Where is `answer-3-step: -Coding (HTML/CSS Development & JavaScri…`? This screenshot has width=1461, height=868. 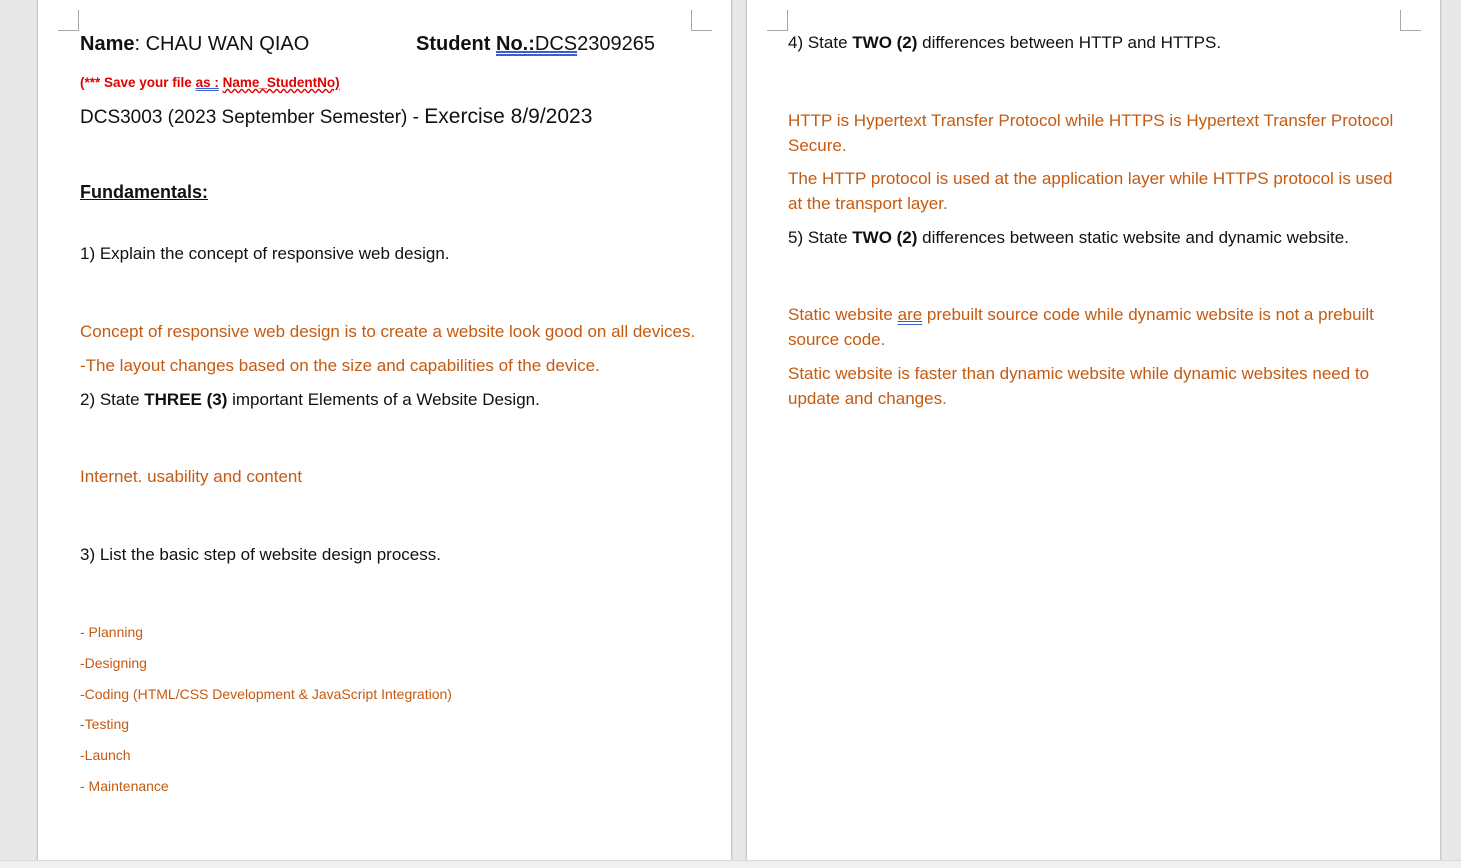
answer-3-step: -Coding (HTML/CSS Development & JavaScri… is located at coordinates (266, 694).